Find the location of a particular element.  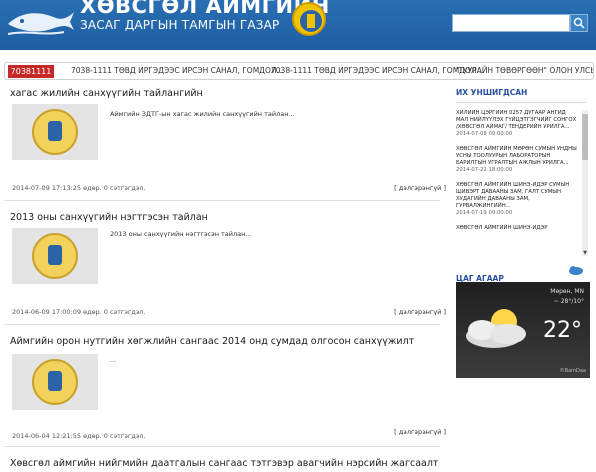

popular-item-date: 2014-07-22 18:00:00 is located at coordinates (484, 170).